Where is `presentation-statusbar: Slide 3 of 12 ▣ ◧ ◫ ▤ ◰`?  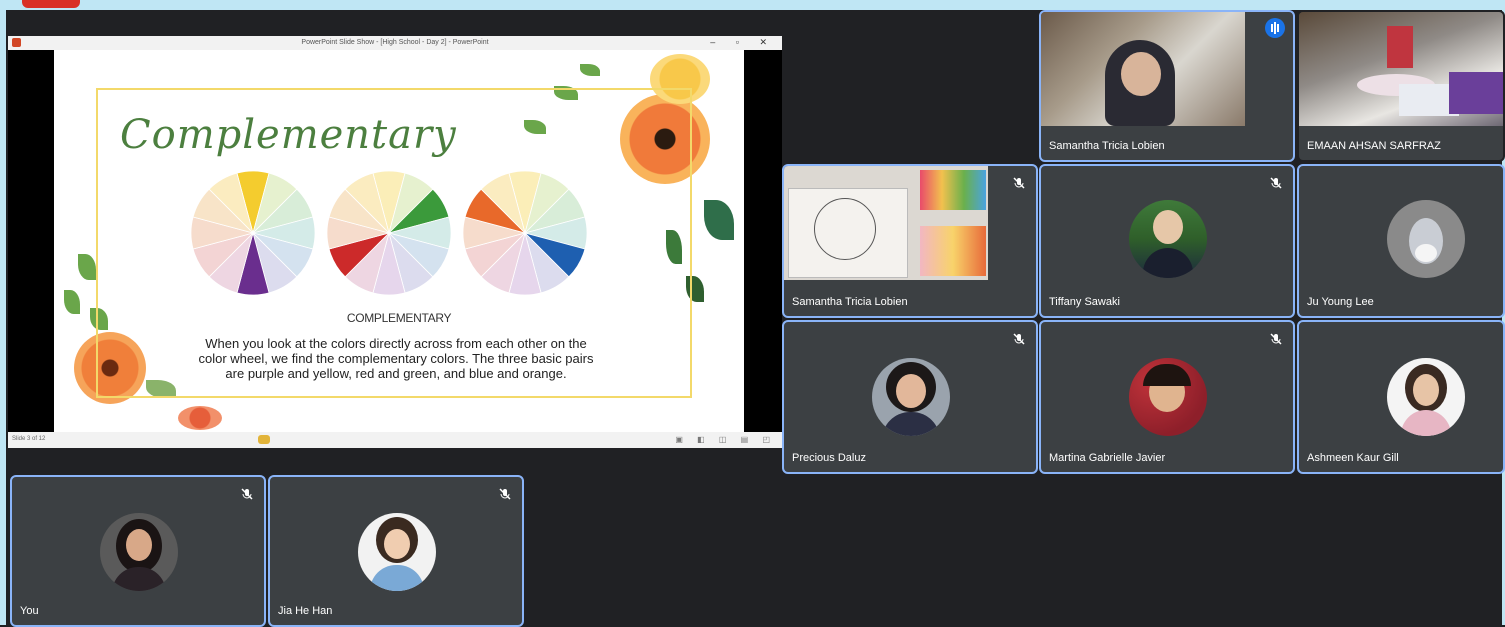 presentation-statusbar: Slide 3 of 12 ▣ ◧ ◫ ▤ ◰ is located at coordinates (395, 440).